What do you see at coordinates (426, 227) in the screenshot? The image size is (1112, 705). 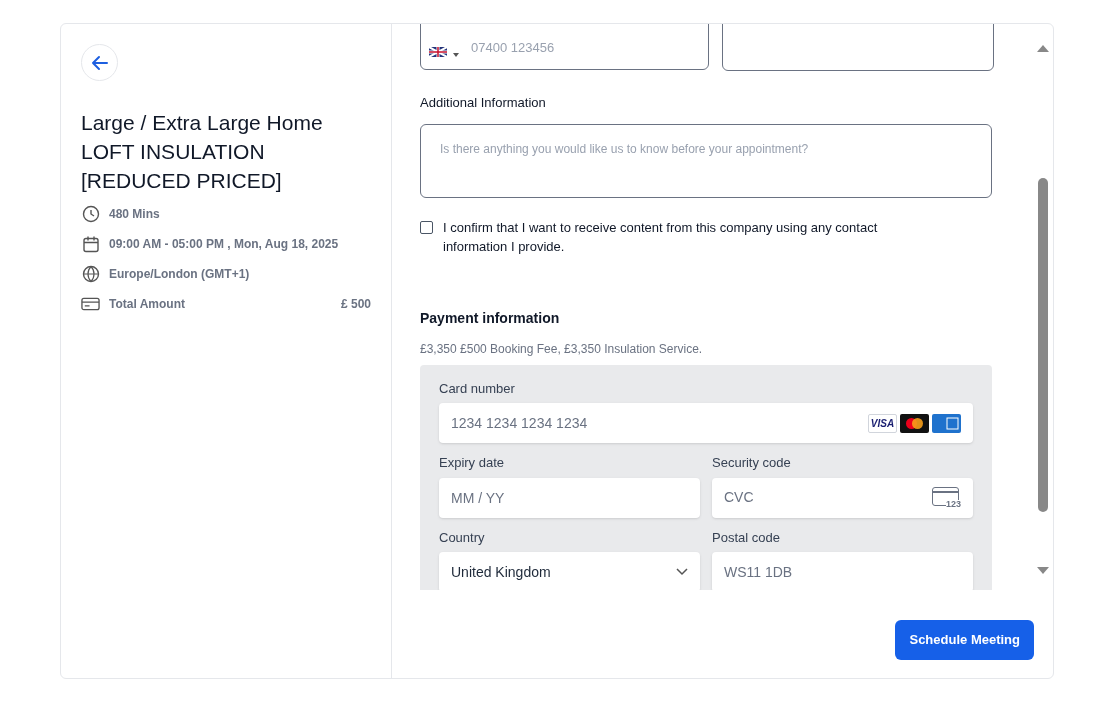 I see `consent-checkbox` at bounding box center [426, 227].